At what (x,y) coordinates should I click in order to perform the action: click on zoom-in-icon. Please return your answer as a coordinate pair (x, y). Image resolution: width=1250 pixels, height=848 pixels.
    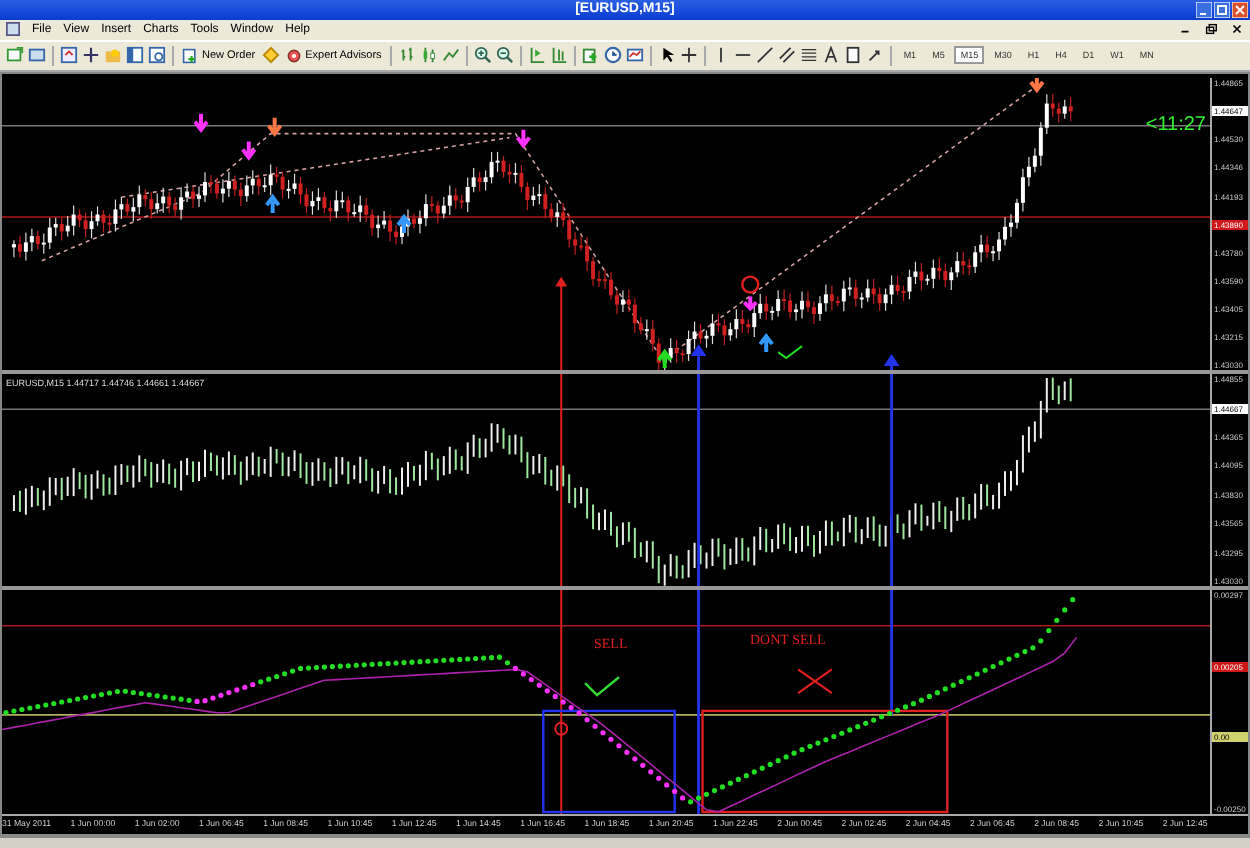
    Looking at the image, I should click on (482, 55).